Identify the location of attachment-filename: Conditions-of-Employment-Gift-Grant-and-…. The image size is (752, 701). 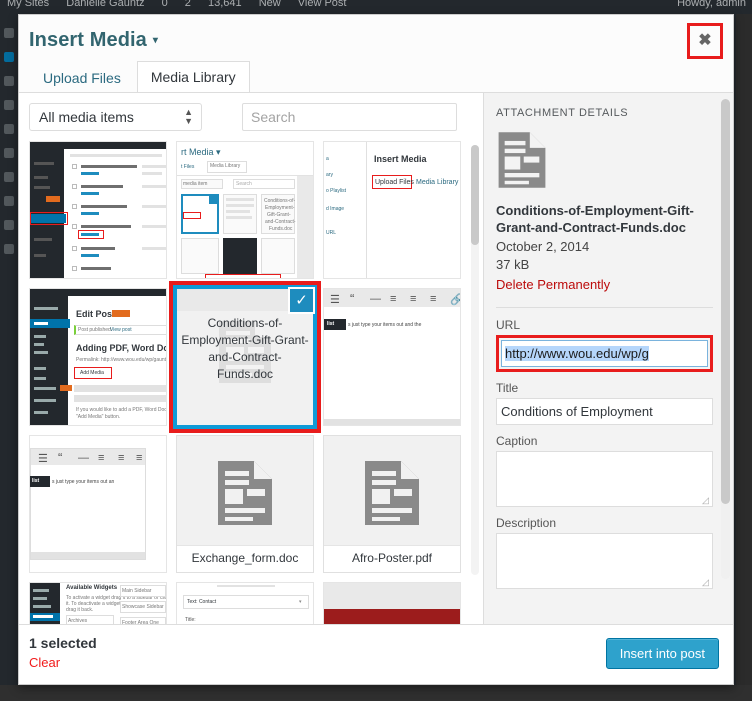
(595, 219).